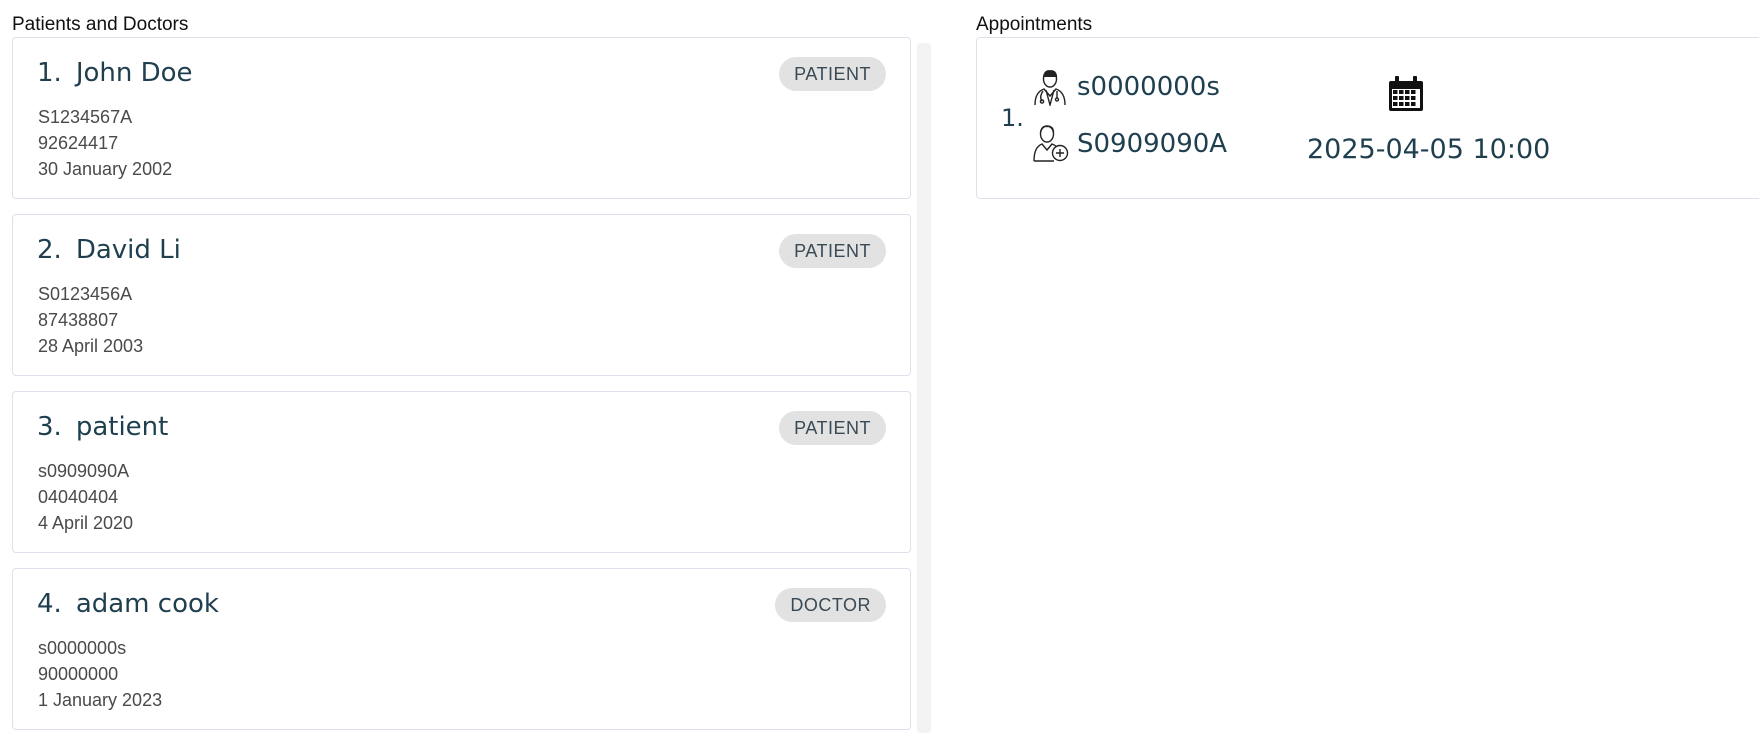 The image size is (1759, 755). What do you see at coordinates (1429, 149) in the screenshot?
I see `appointment-datetime: 2025-04-05 10:00` at bounding box center [1429, 149].